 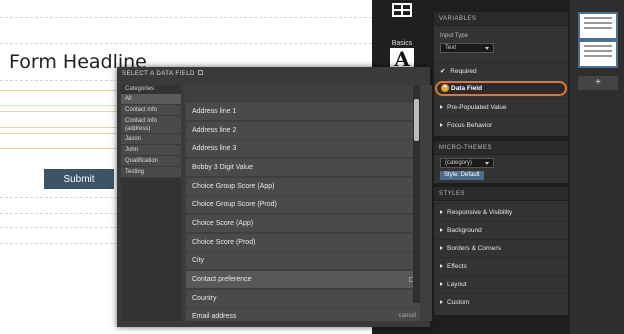 What do you see at coordinates (462, 175) in the screenshot?
I see `style-chip: Style: Default` at bounding box center [462, 175].